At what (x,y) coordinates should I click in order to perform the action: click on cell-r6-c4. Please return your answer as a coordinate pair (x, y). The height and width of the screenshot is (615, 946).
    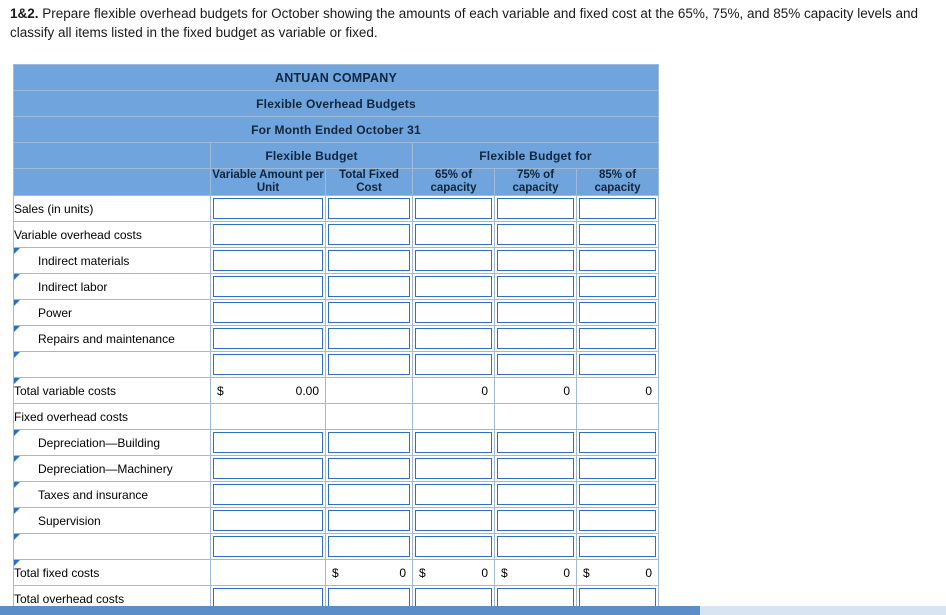
    Looking at the image, I should click on (617, 364).